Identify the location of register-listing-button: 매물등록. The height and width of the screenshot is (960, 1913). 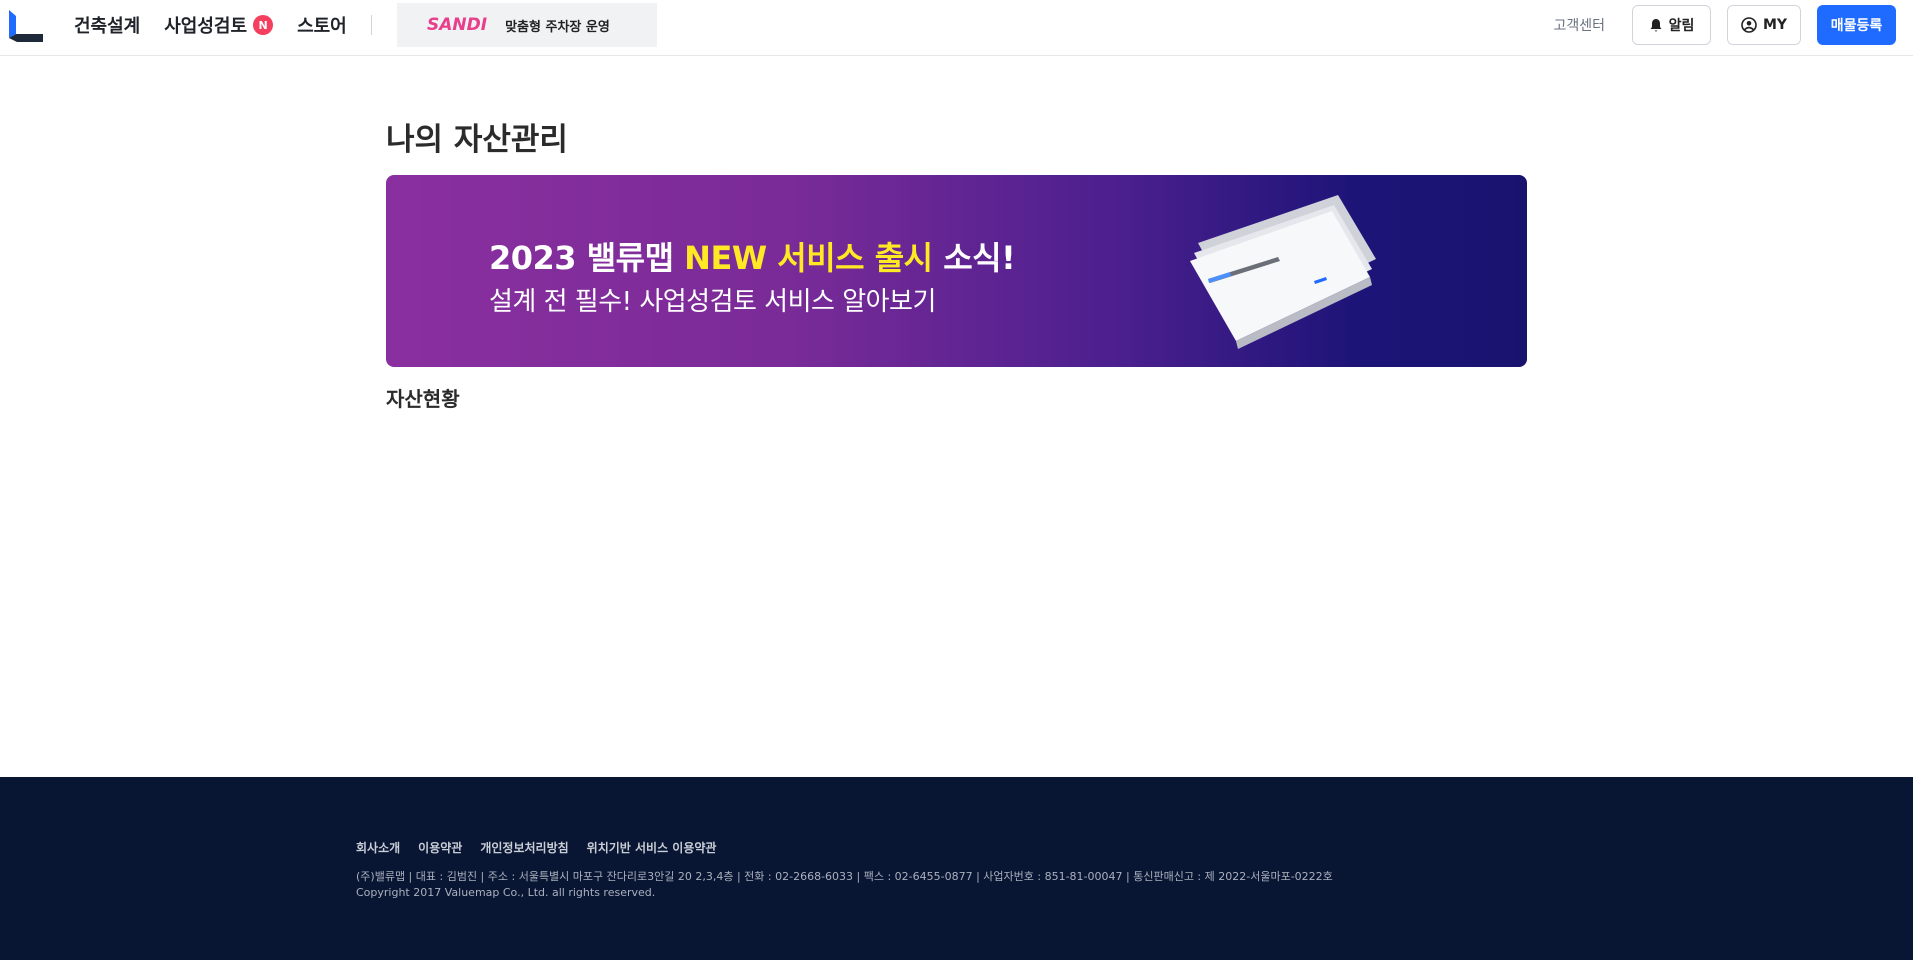
(1856, 25).